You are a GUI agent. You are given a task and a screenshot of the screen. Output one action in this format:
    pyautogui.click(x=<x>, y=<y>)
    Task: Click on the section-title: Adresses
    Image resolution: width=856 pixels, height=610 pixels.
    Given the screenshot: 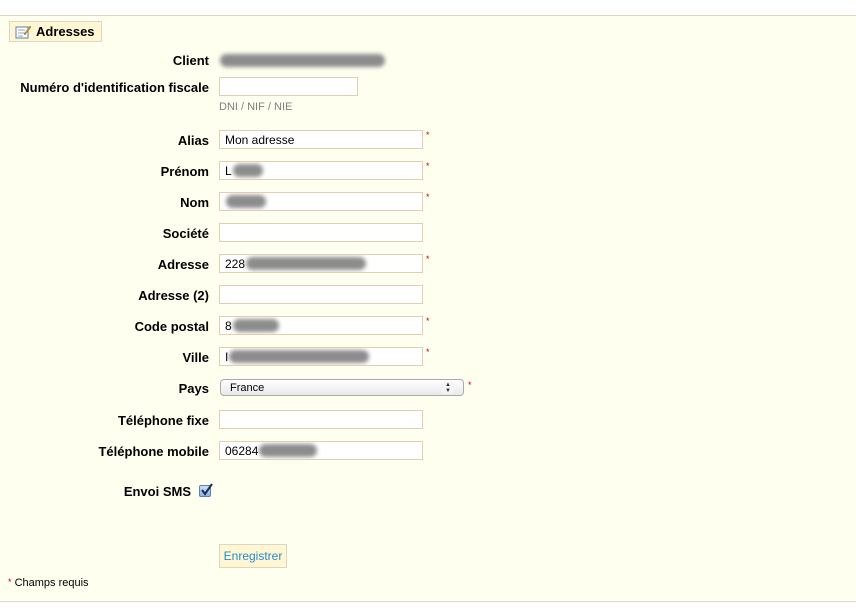 What is the action you would take?
    pyautogui.click(x=65, y=31)
    